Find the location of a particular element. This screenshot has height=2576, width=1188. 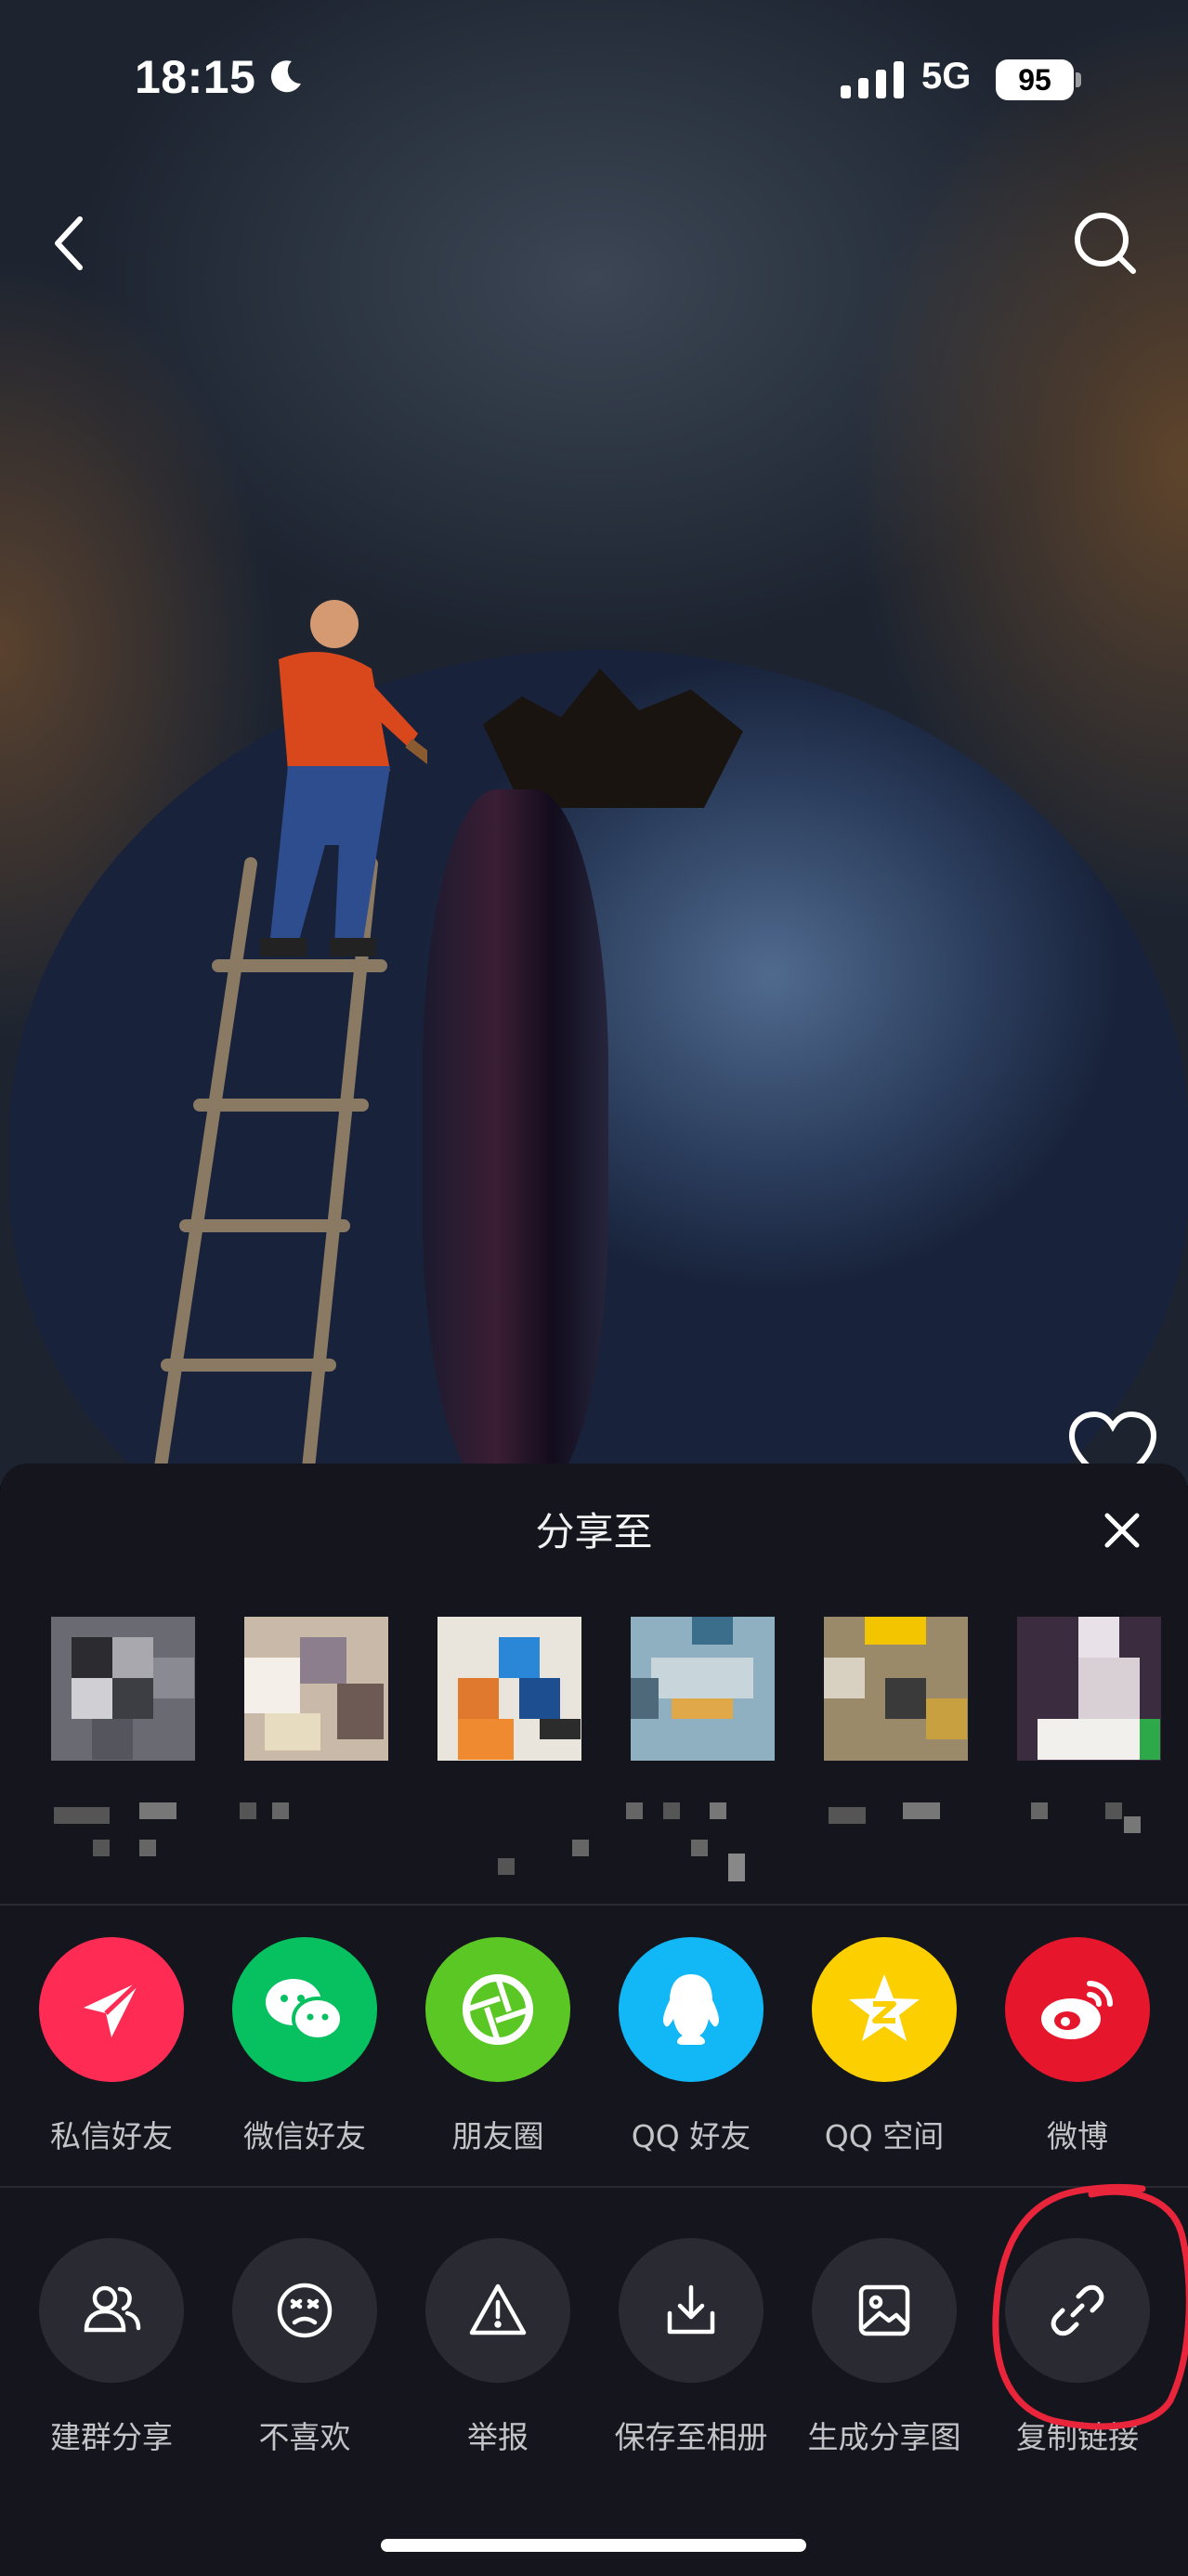

recent-contacts-row is located at coordinates (594, 1756).